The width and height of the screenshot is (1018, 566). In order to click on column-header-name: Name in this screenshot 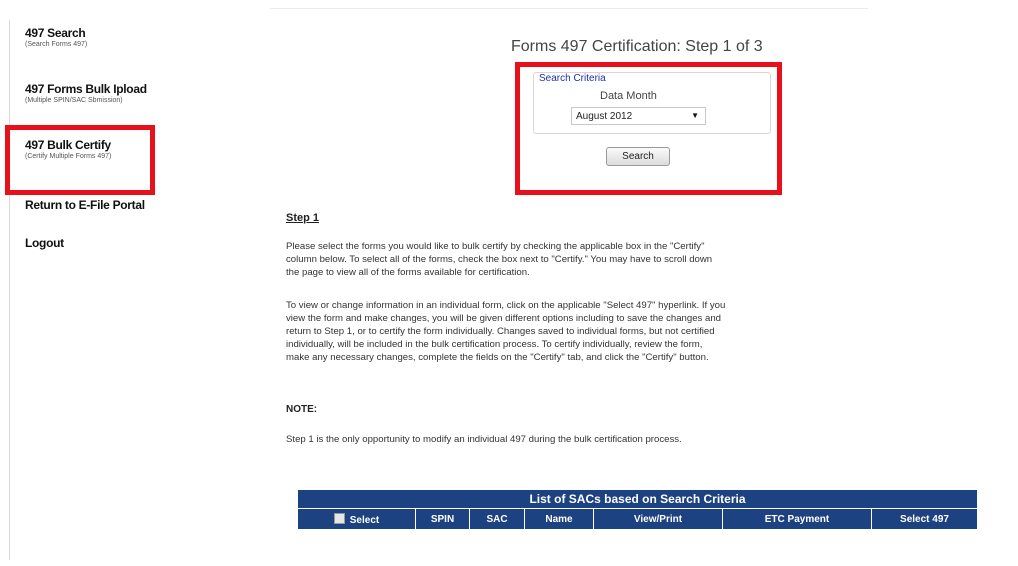, I will do `click(559, 519)`.